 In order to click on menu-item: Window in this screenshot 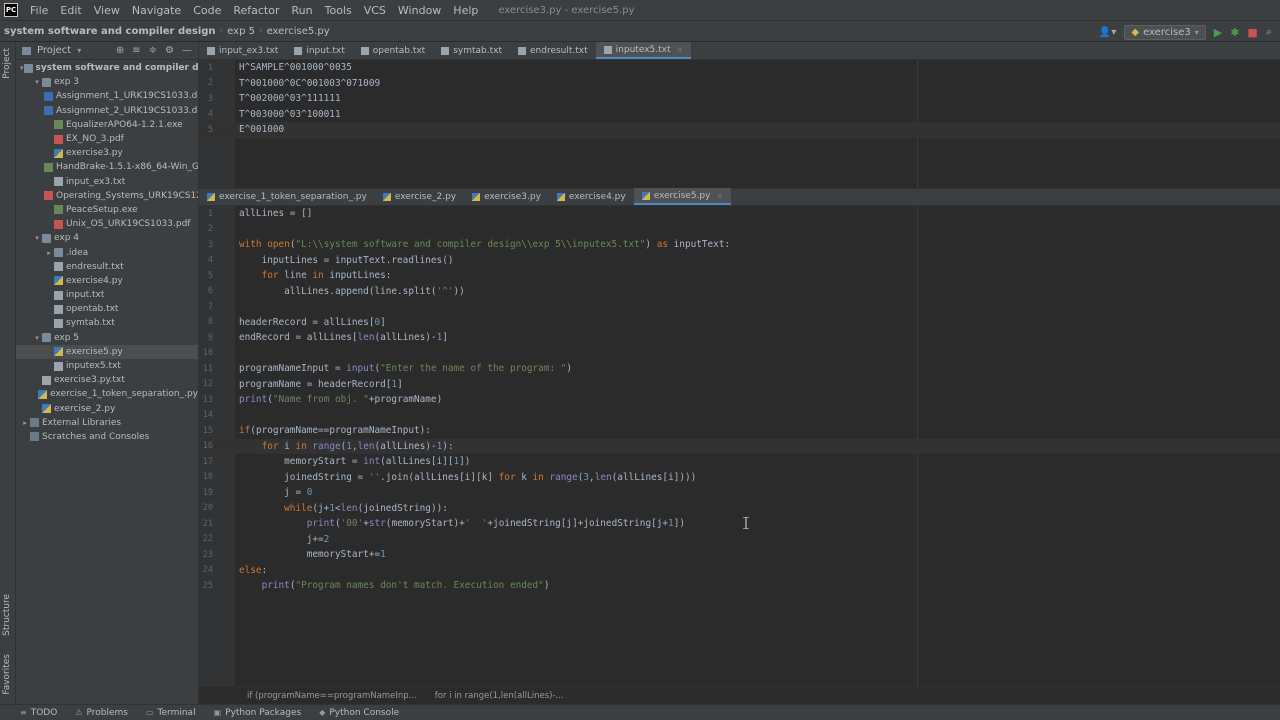, I will do `click(419, 10)`.